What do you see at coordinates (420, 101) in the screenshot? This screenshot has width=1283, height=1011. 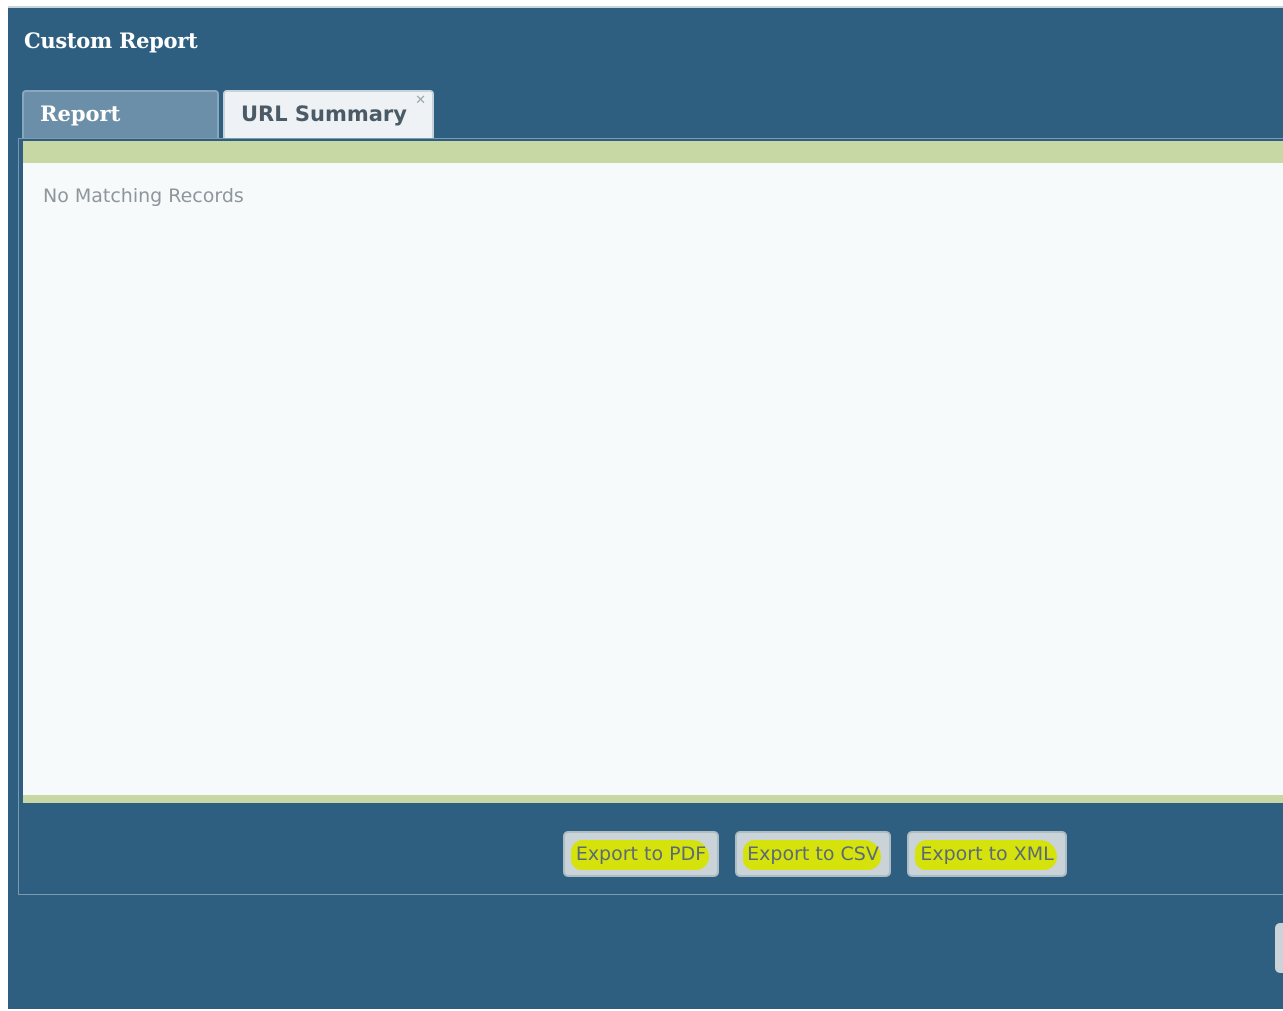 I see `close-icon: ✕` at bounding box center [420, 101].